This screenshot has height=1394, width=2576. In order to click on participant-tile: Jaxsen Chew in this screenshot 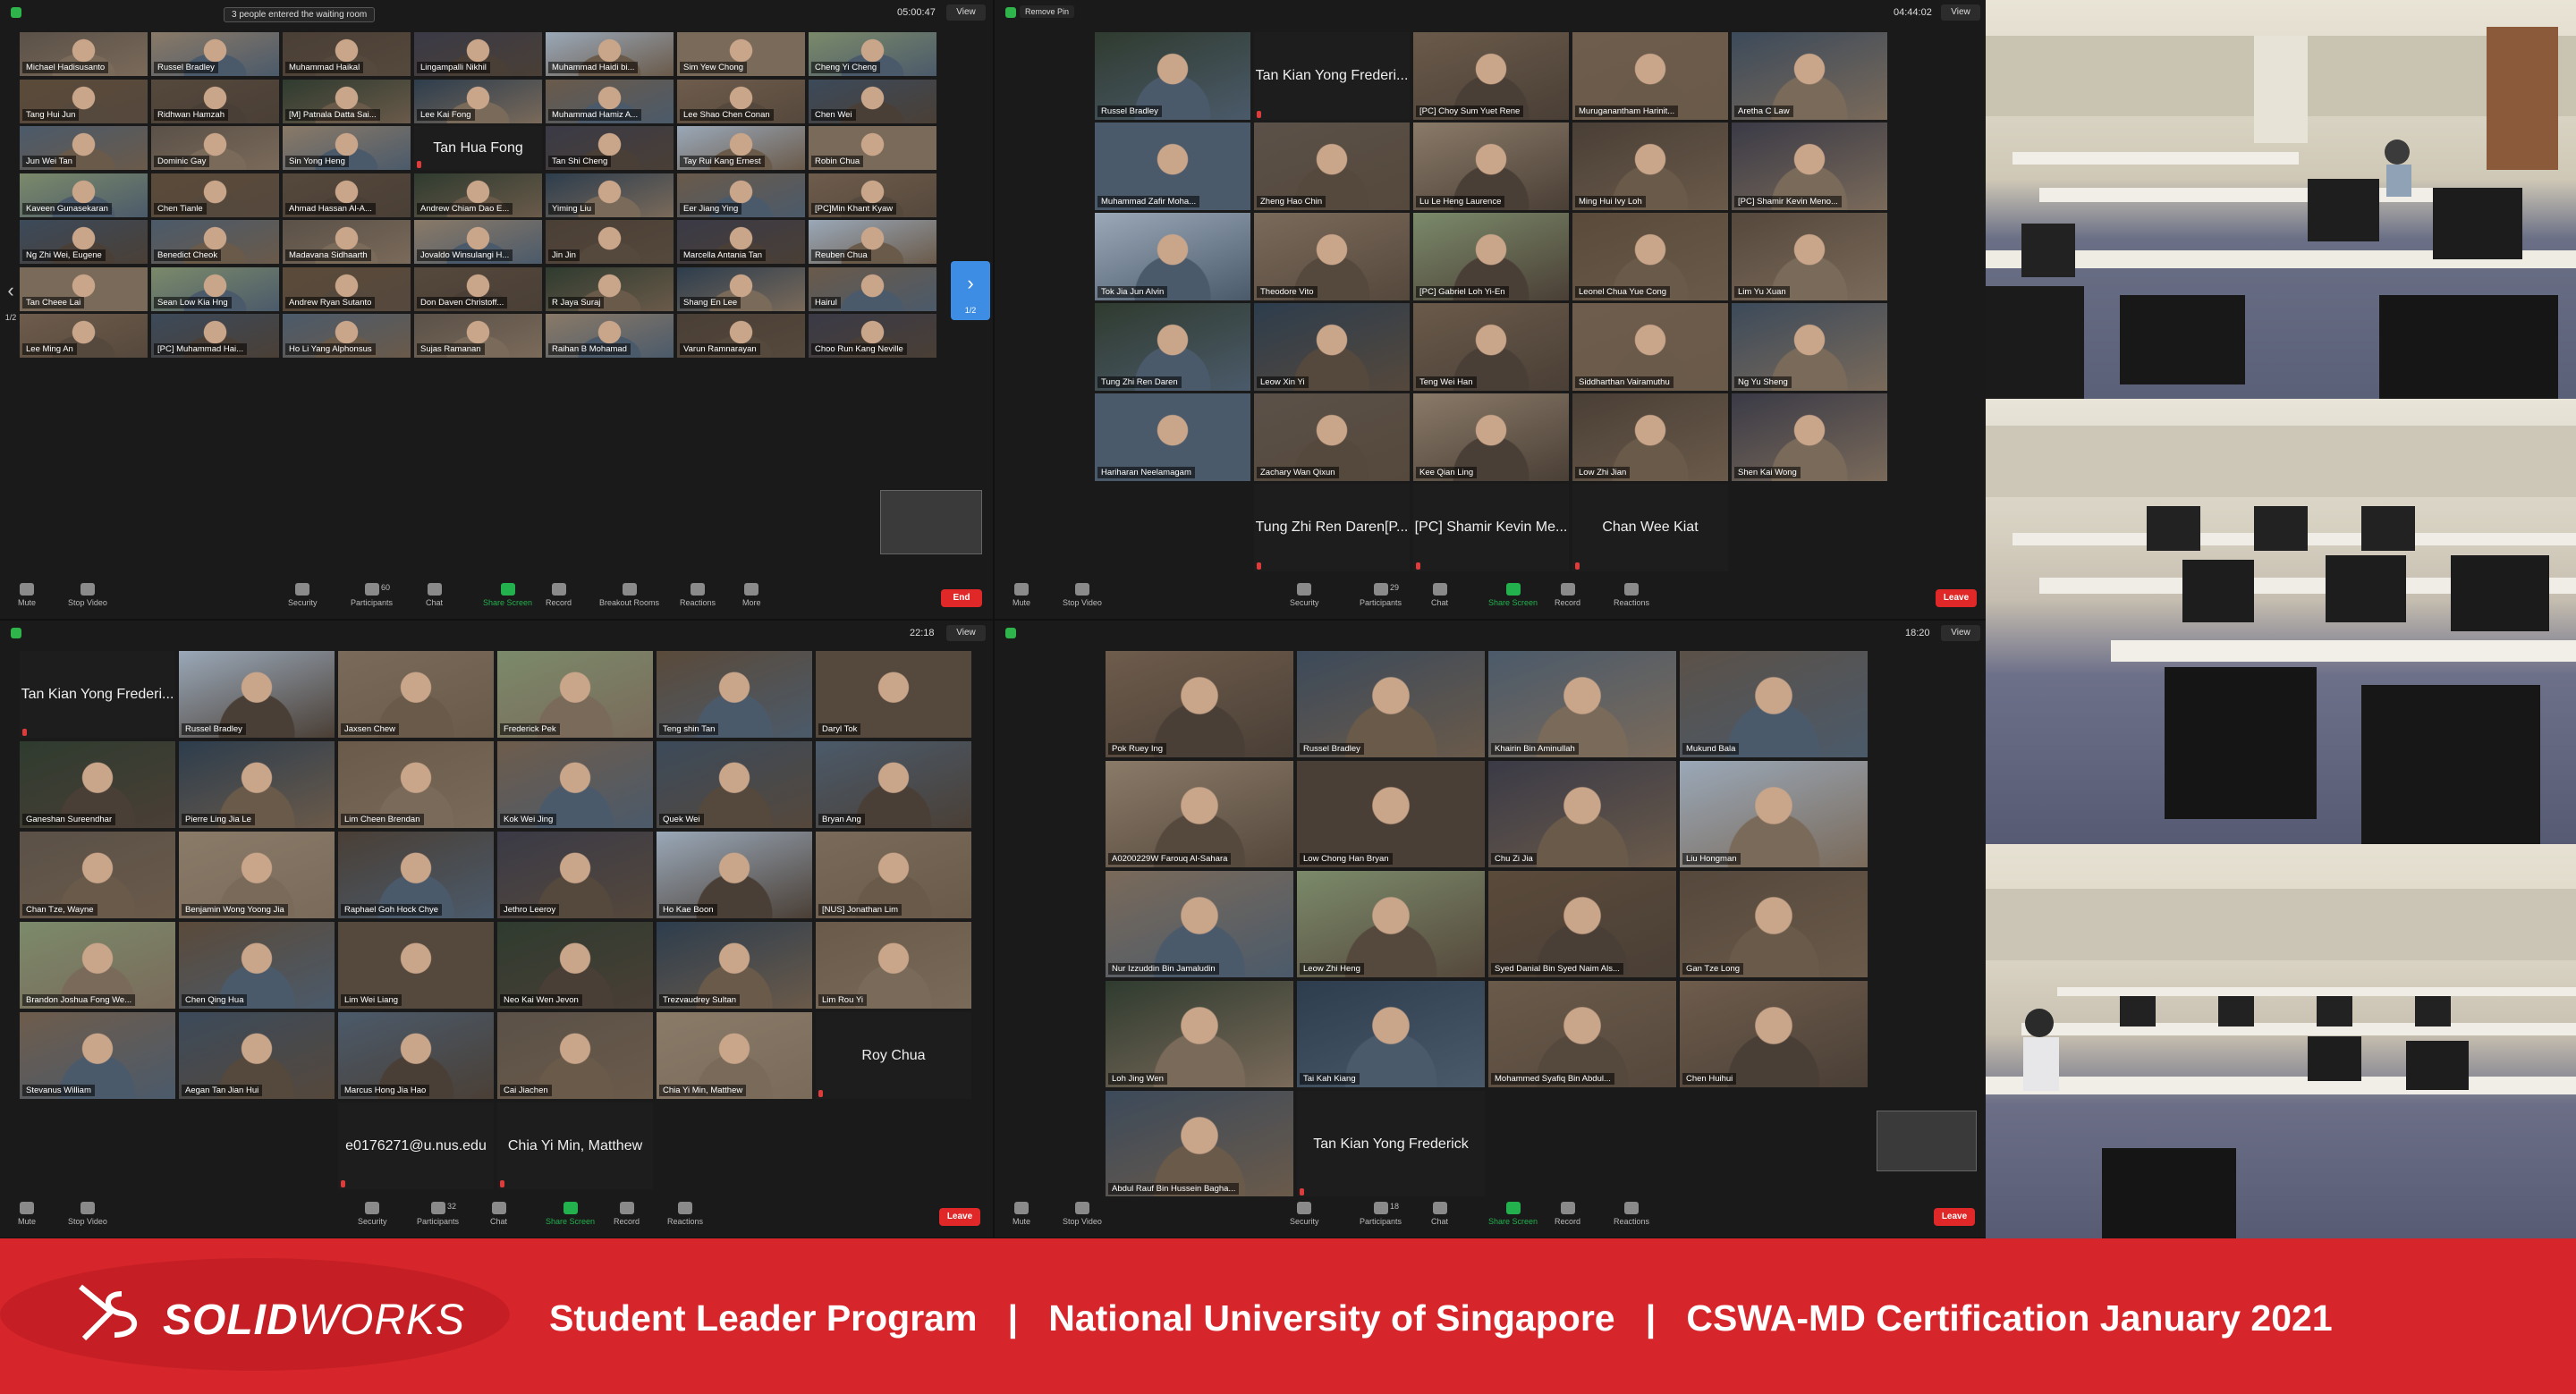, I will do `click(416, 694)`.